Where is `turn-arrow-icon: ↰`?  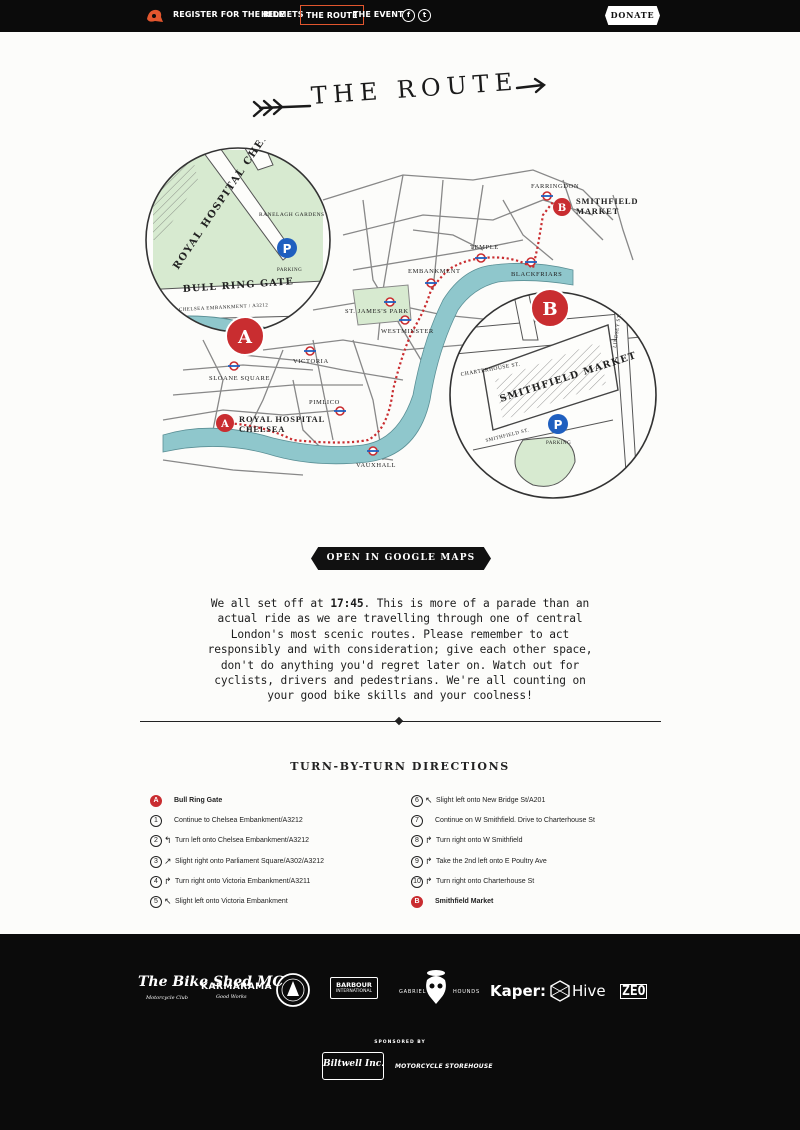 turn-arrow-icon: ↰ is located at coordinates (168, 840).